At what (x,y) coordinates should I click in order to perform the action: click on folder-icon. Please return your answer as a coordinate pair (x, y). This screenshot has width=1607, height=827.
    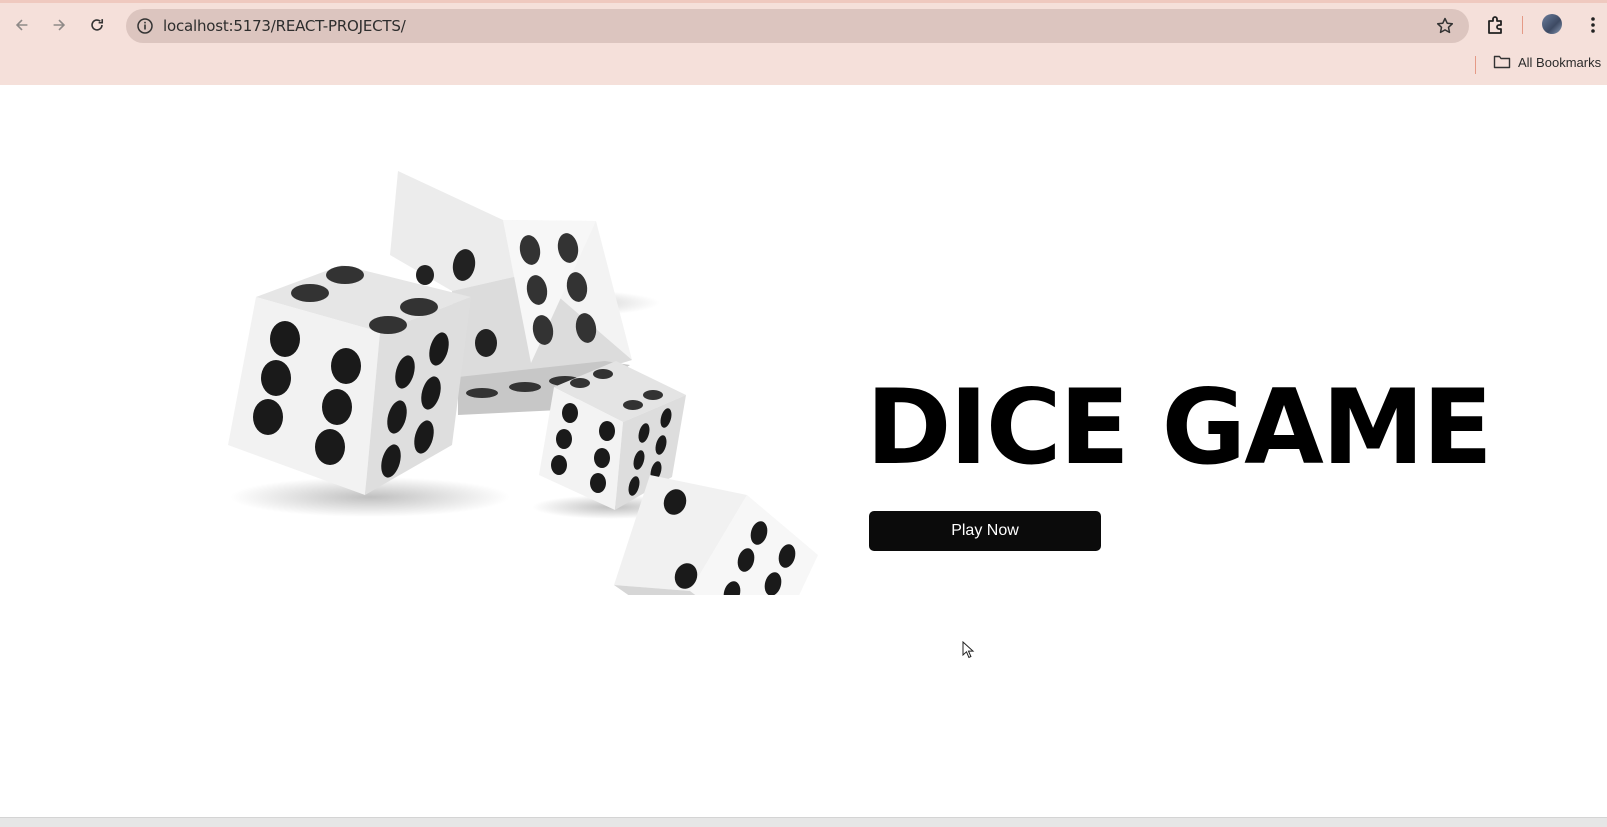
    Looking at the image, I should click on (1502, 62).